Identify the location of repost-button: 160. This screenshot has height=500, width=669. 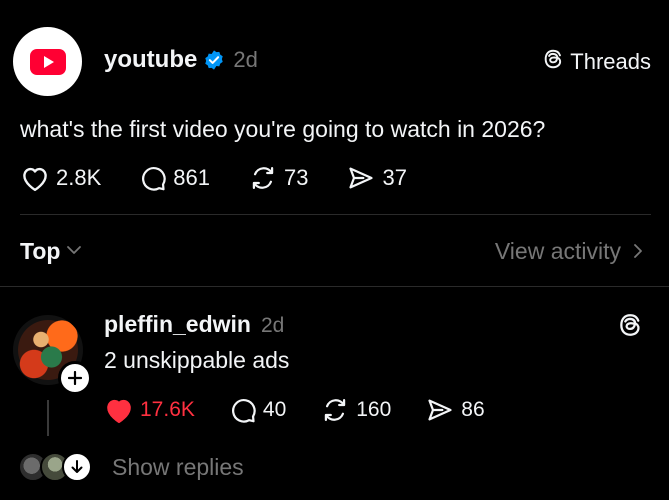
(355, 410).